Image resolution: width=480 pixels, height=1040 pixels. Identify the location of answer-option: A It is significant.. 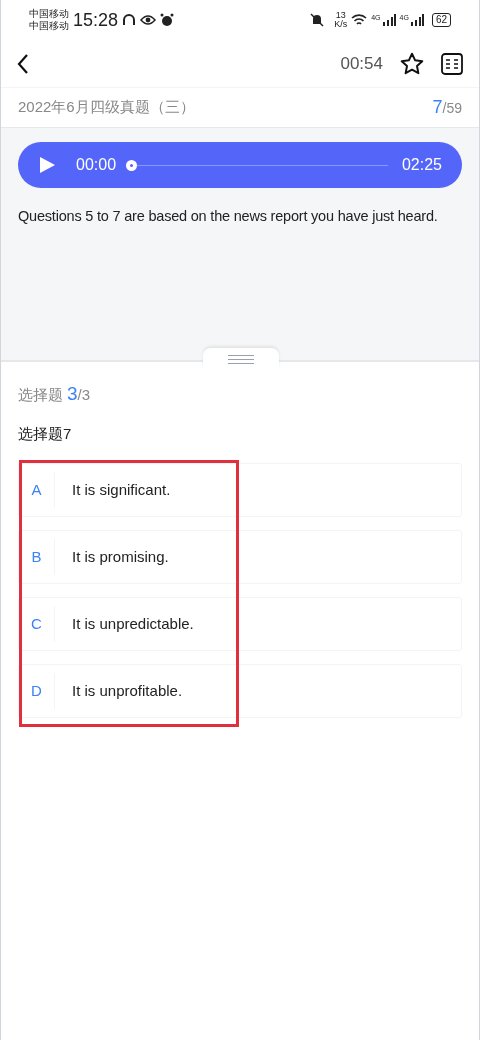
(240, 490).